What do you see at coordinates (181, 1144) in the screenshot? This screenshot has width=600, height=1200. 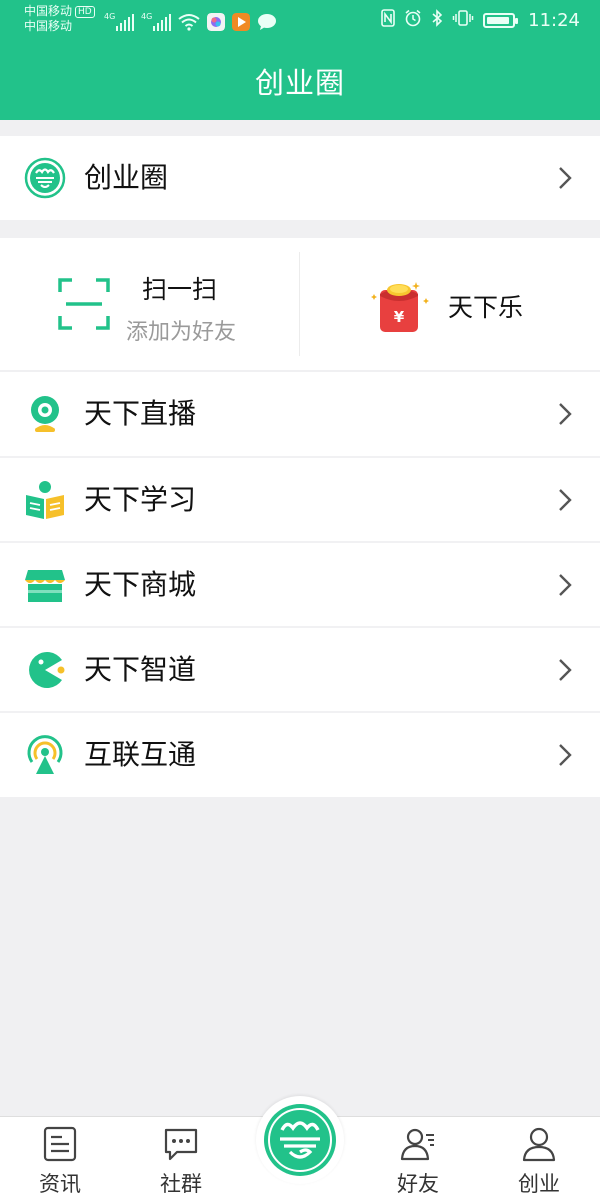 I see `chat-bubble-icon` at bounding box center [181, 1144].